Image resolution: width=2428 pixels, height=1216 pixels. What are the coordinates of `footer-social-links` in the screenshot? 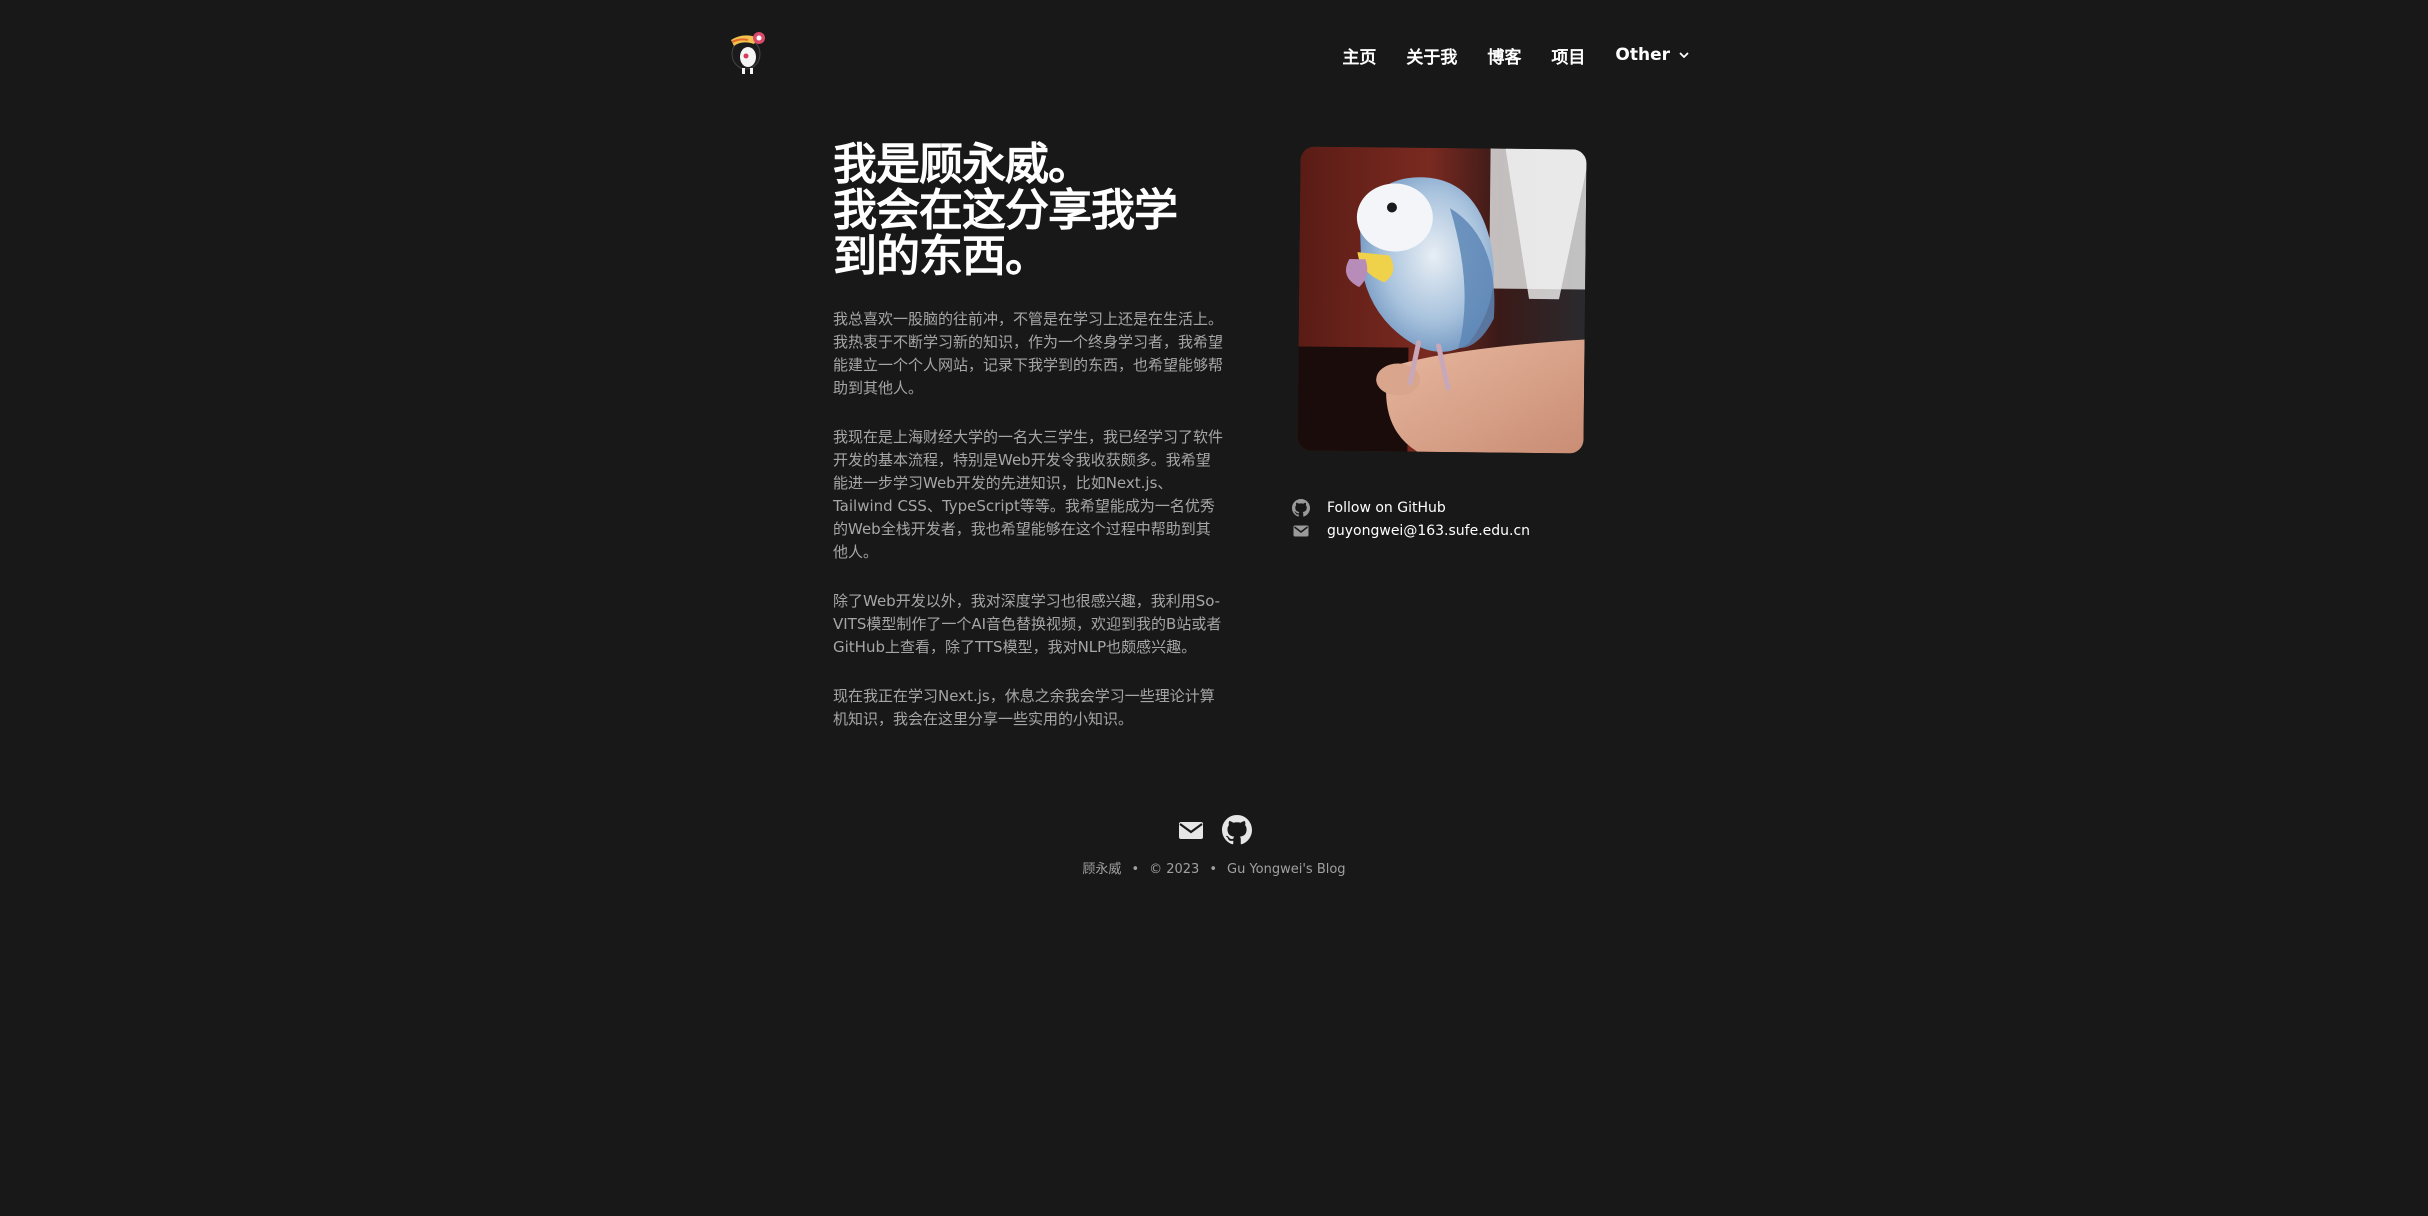 It's located at (1214, 830).